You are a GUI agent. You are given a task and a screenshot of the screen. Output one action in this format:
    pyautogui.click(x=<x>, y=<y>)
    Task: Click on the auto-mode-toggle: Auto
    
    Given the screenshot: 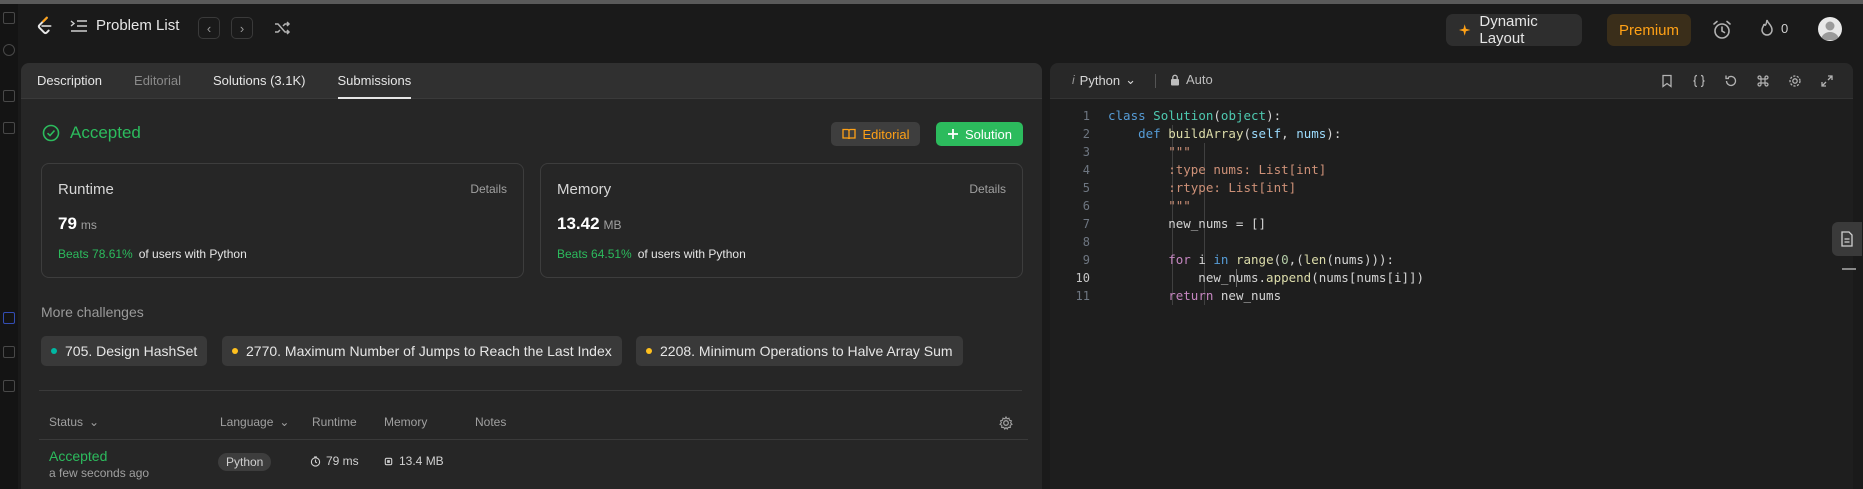 What is the action you would take?
    pyautogui.click(x=1191, y=79)
    